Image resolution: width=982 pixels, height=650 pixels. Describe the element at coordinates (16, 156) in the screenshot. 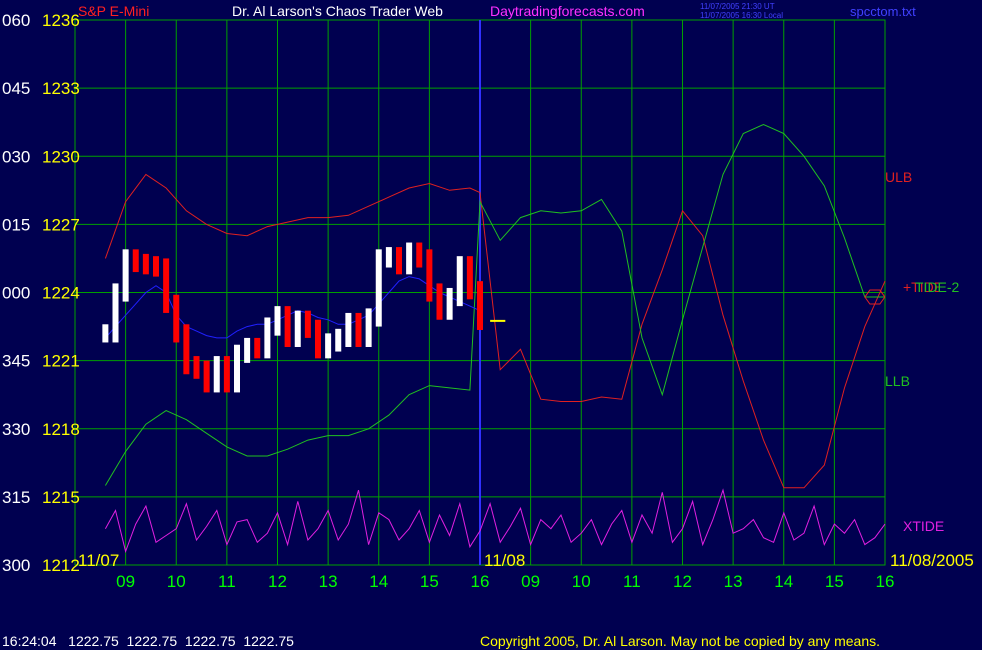

I see `angle-label: 030` at that location.